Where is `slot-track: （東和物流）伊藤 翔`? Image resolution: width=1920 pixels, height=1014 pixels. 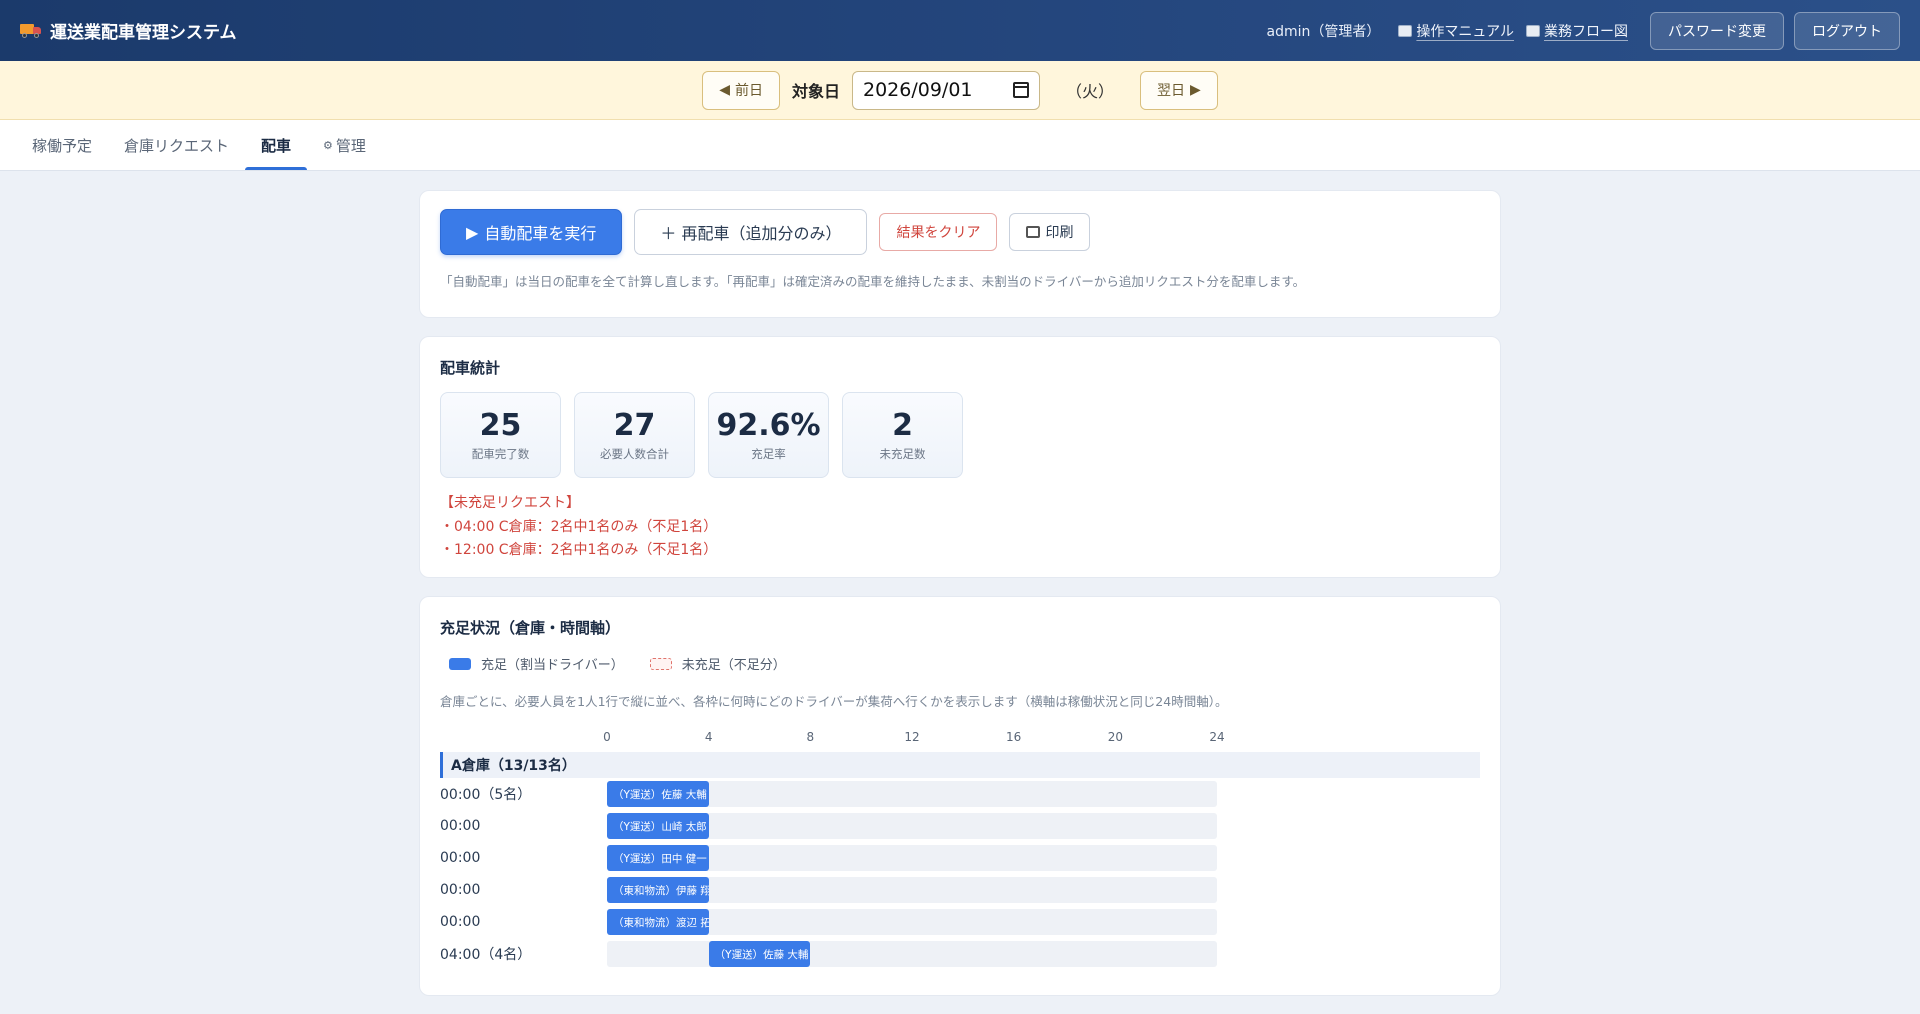
slot-track: （東和物流）伊藤 翔 is located at coordinates (912, 890).